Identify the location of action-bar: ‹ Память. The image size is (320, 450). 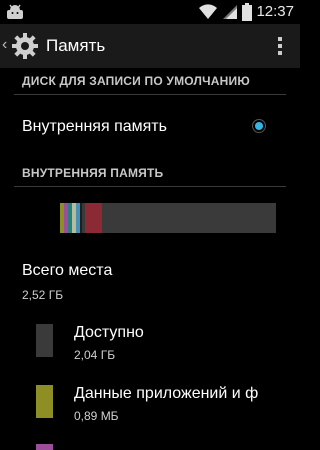
(150, 46).